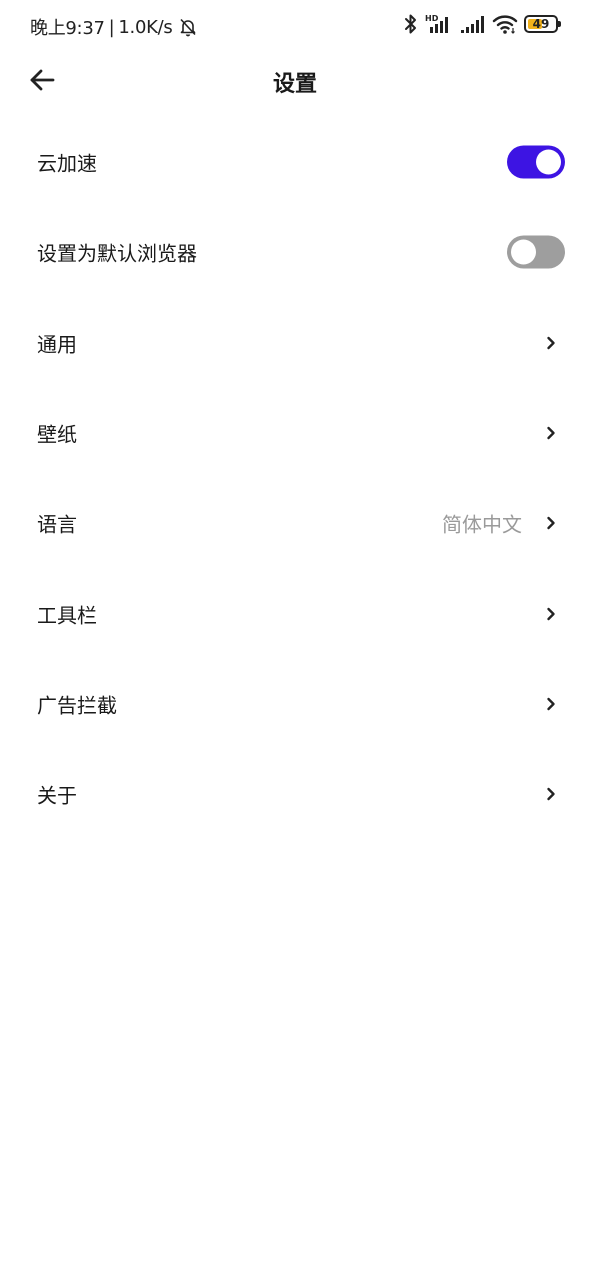 The image size is (590, 1280). I want to click on status-net-speed: 1.0K/s, so click(145, 27).